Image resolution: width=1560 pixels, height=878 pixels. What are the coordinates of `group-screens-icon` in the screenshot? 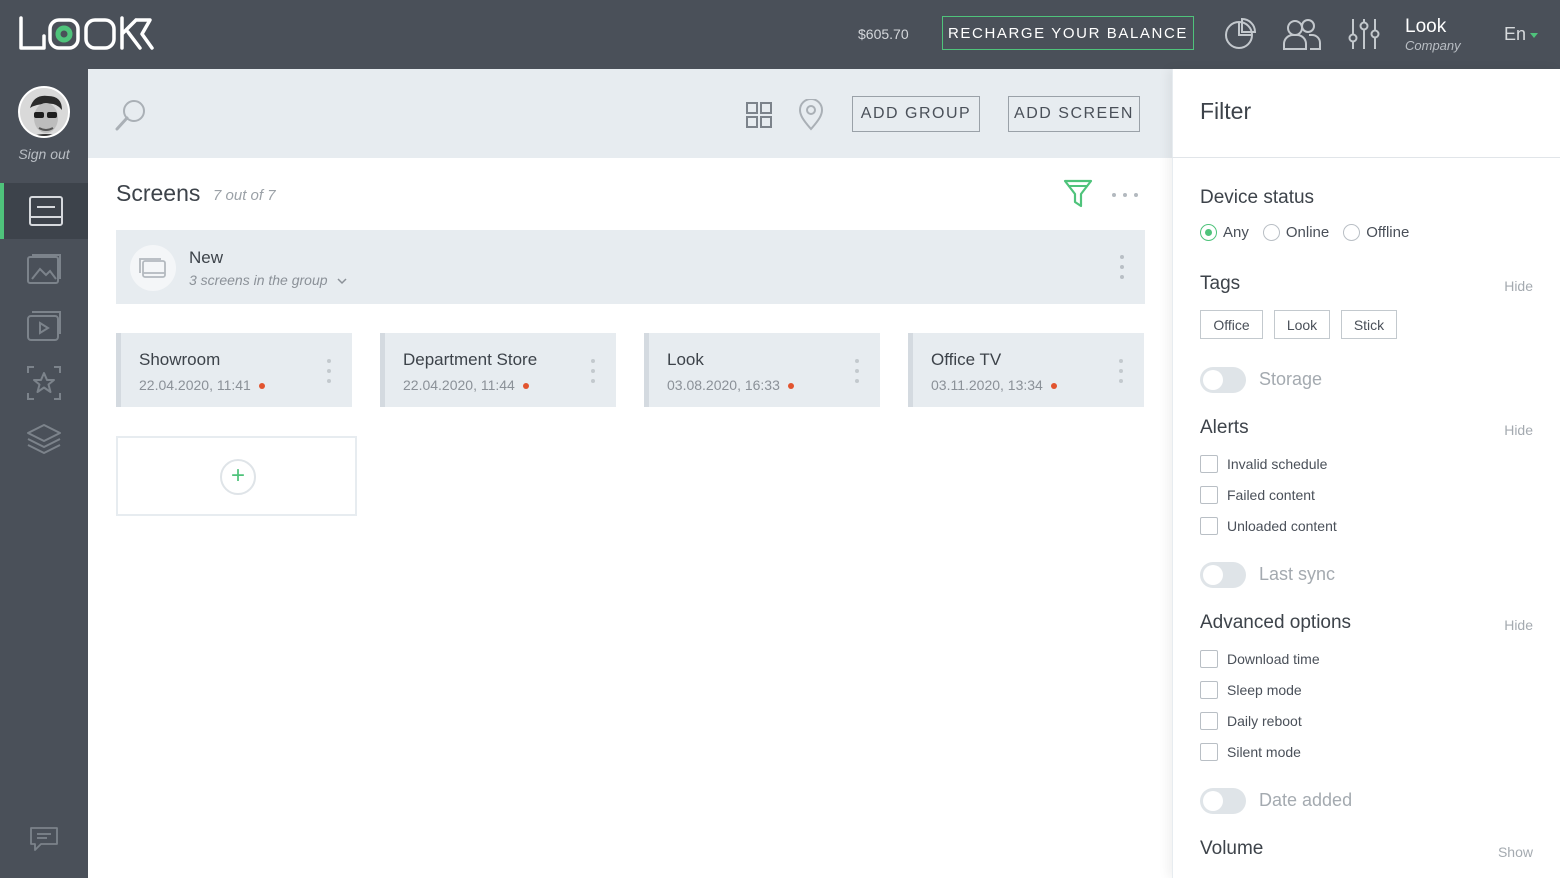 It's located at (152, 268).